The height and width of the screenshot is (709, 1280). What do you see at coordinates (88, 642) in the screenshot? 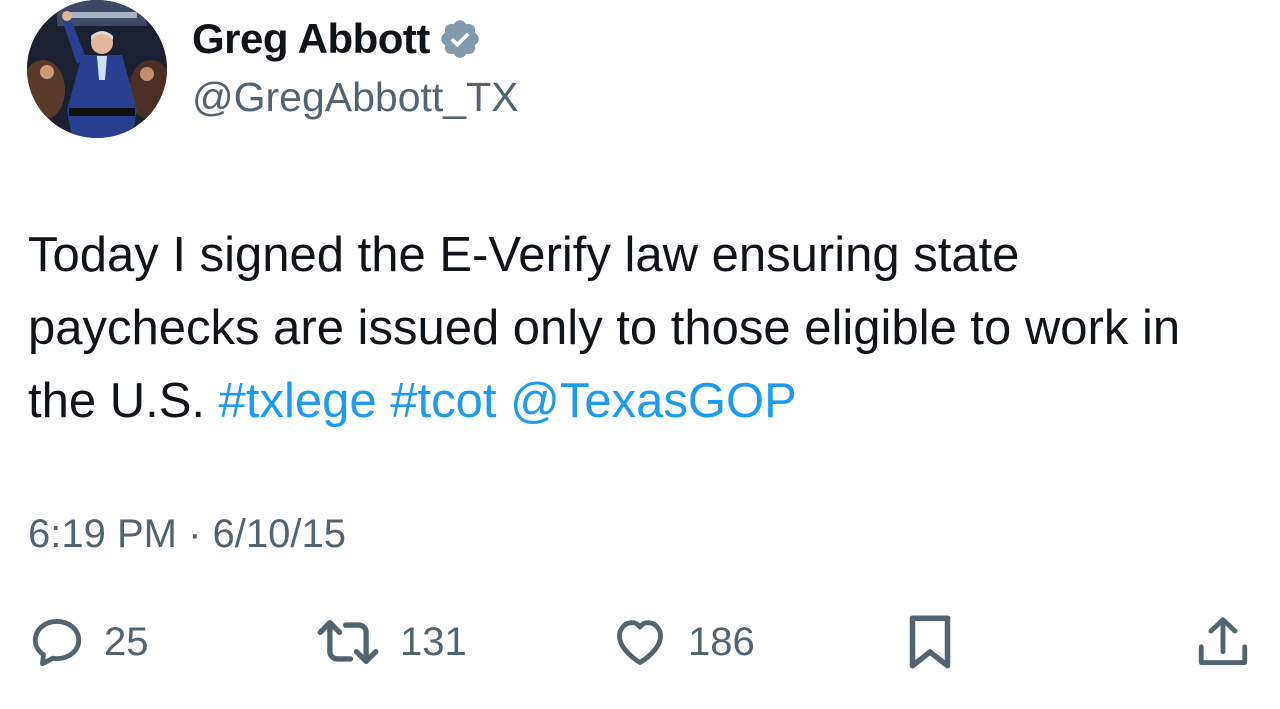
I see `reply-button: 25` at bounding box center [88, 642].